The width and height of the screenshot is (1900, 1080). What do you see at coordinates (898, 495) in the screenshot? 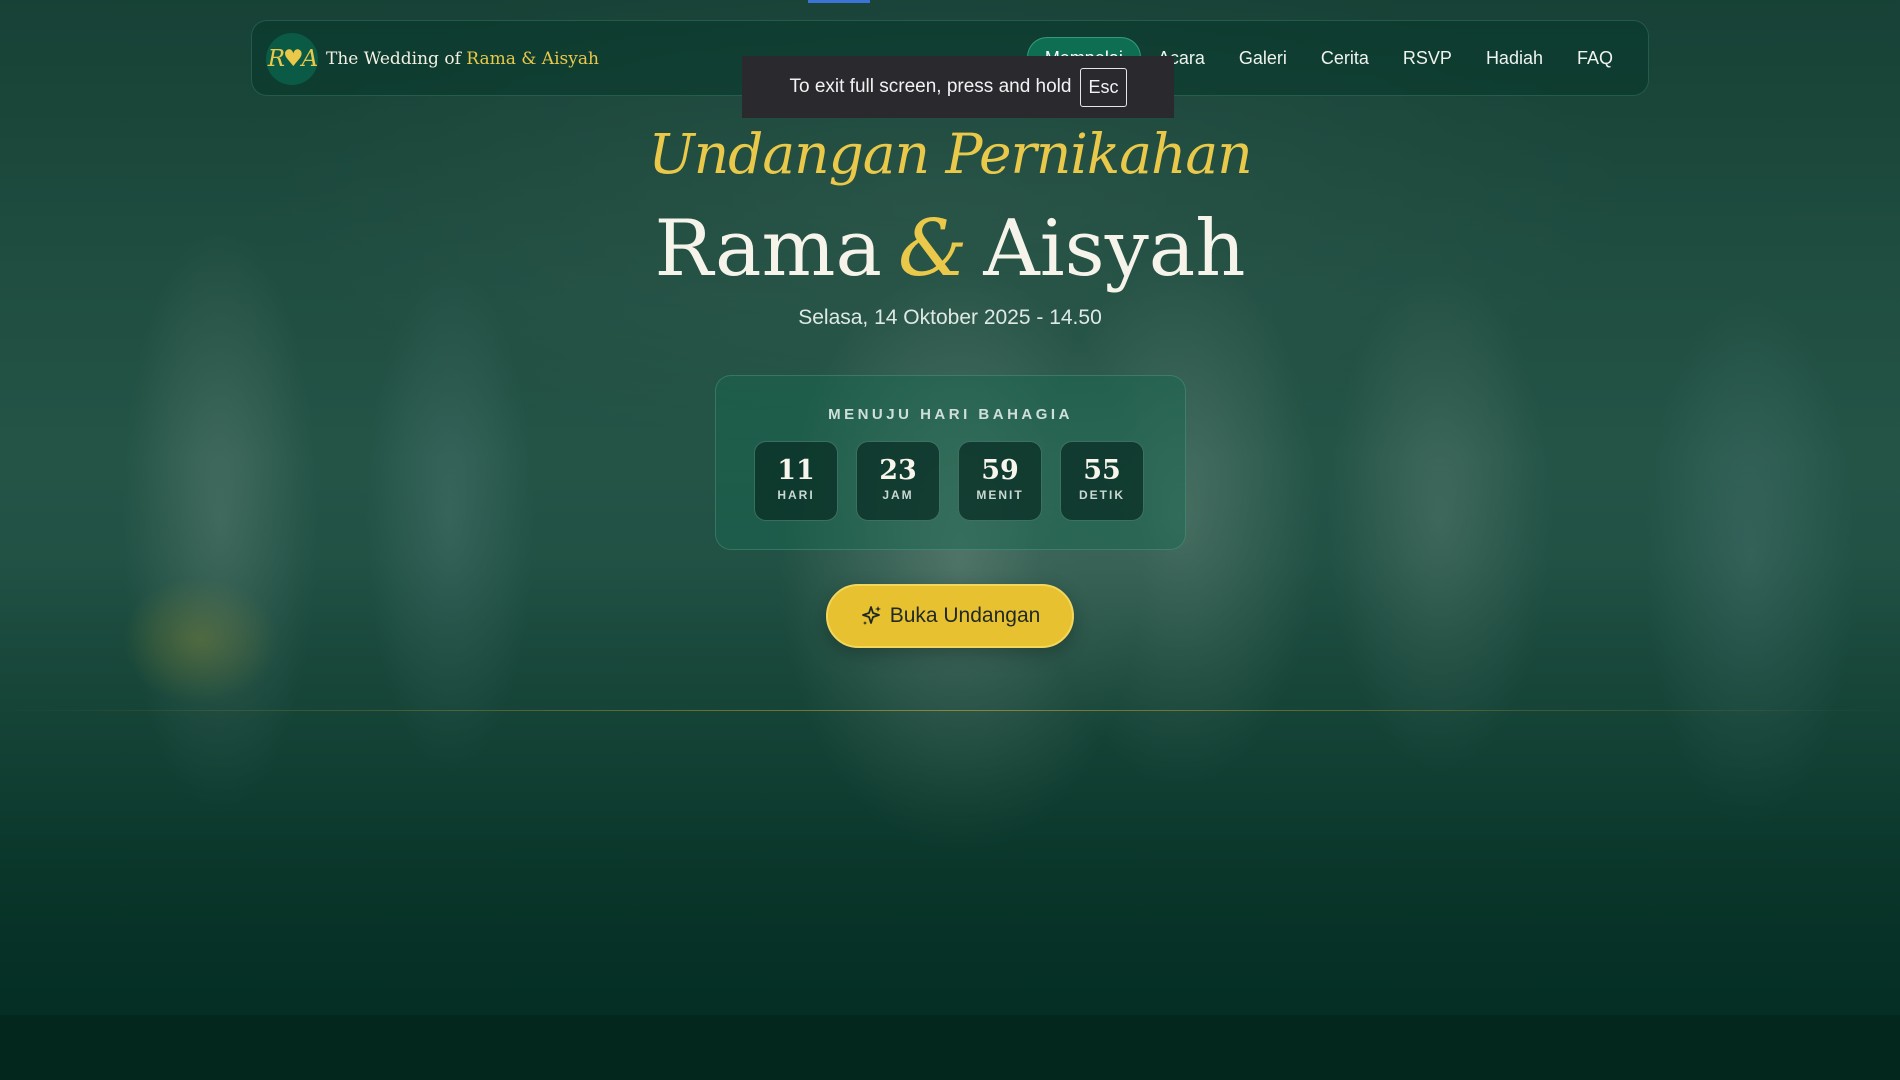
I see `countdown-hours-label: JAM` at bounding box center [898, 495].